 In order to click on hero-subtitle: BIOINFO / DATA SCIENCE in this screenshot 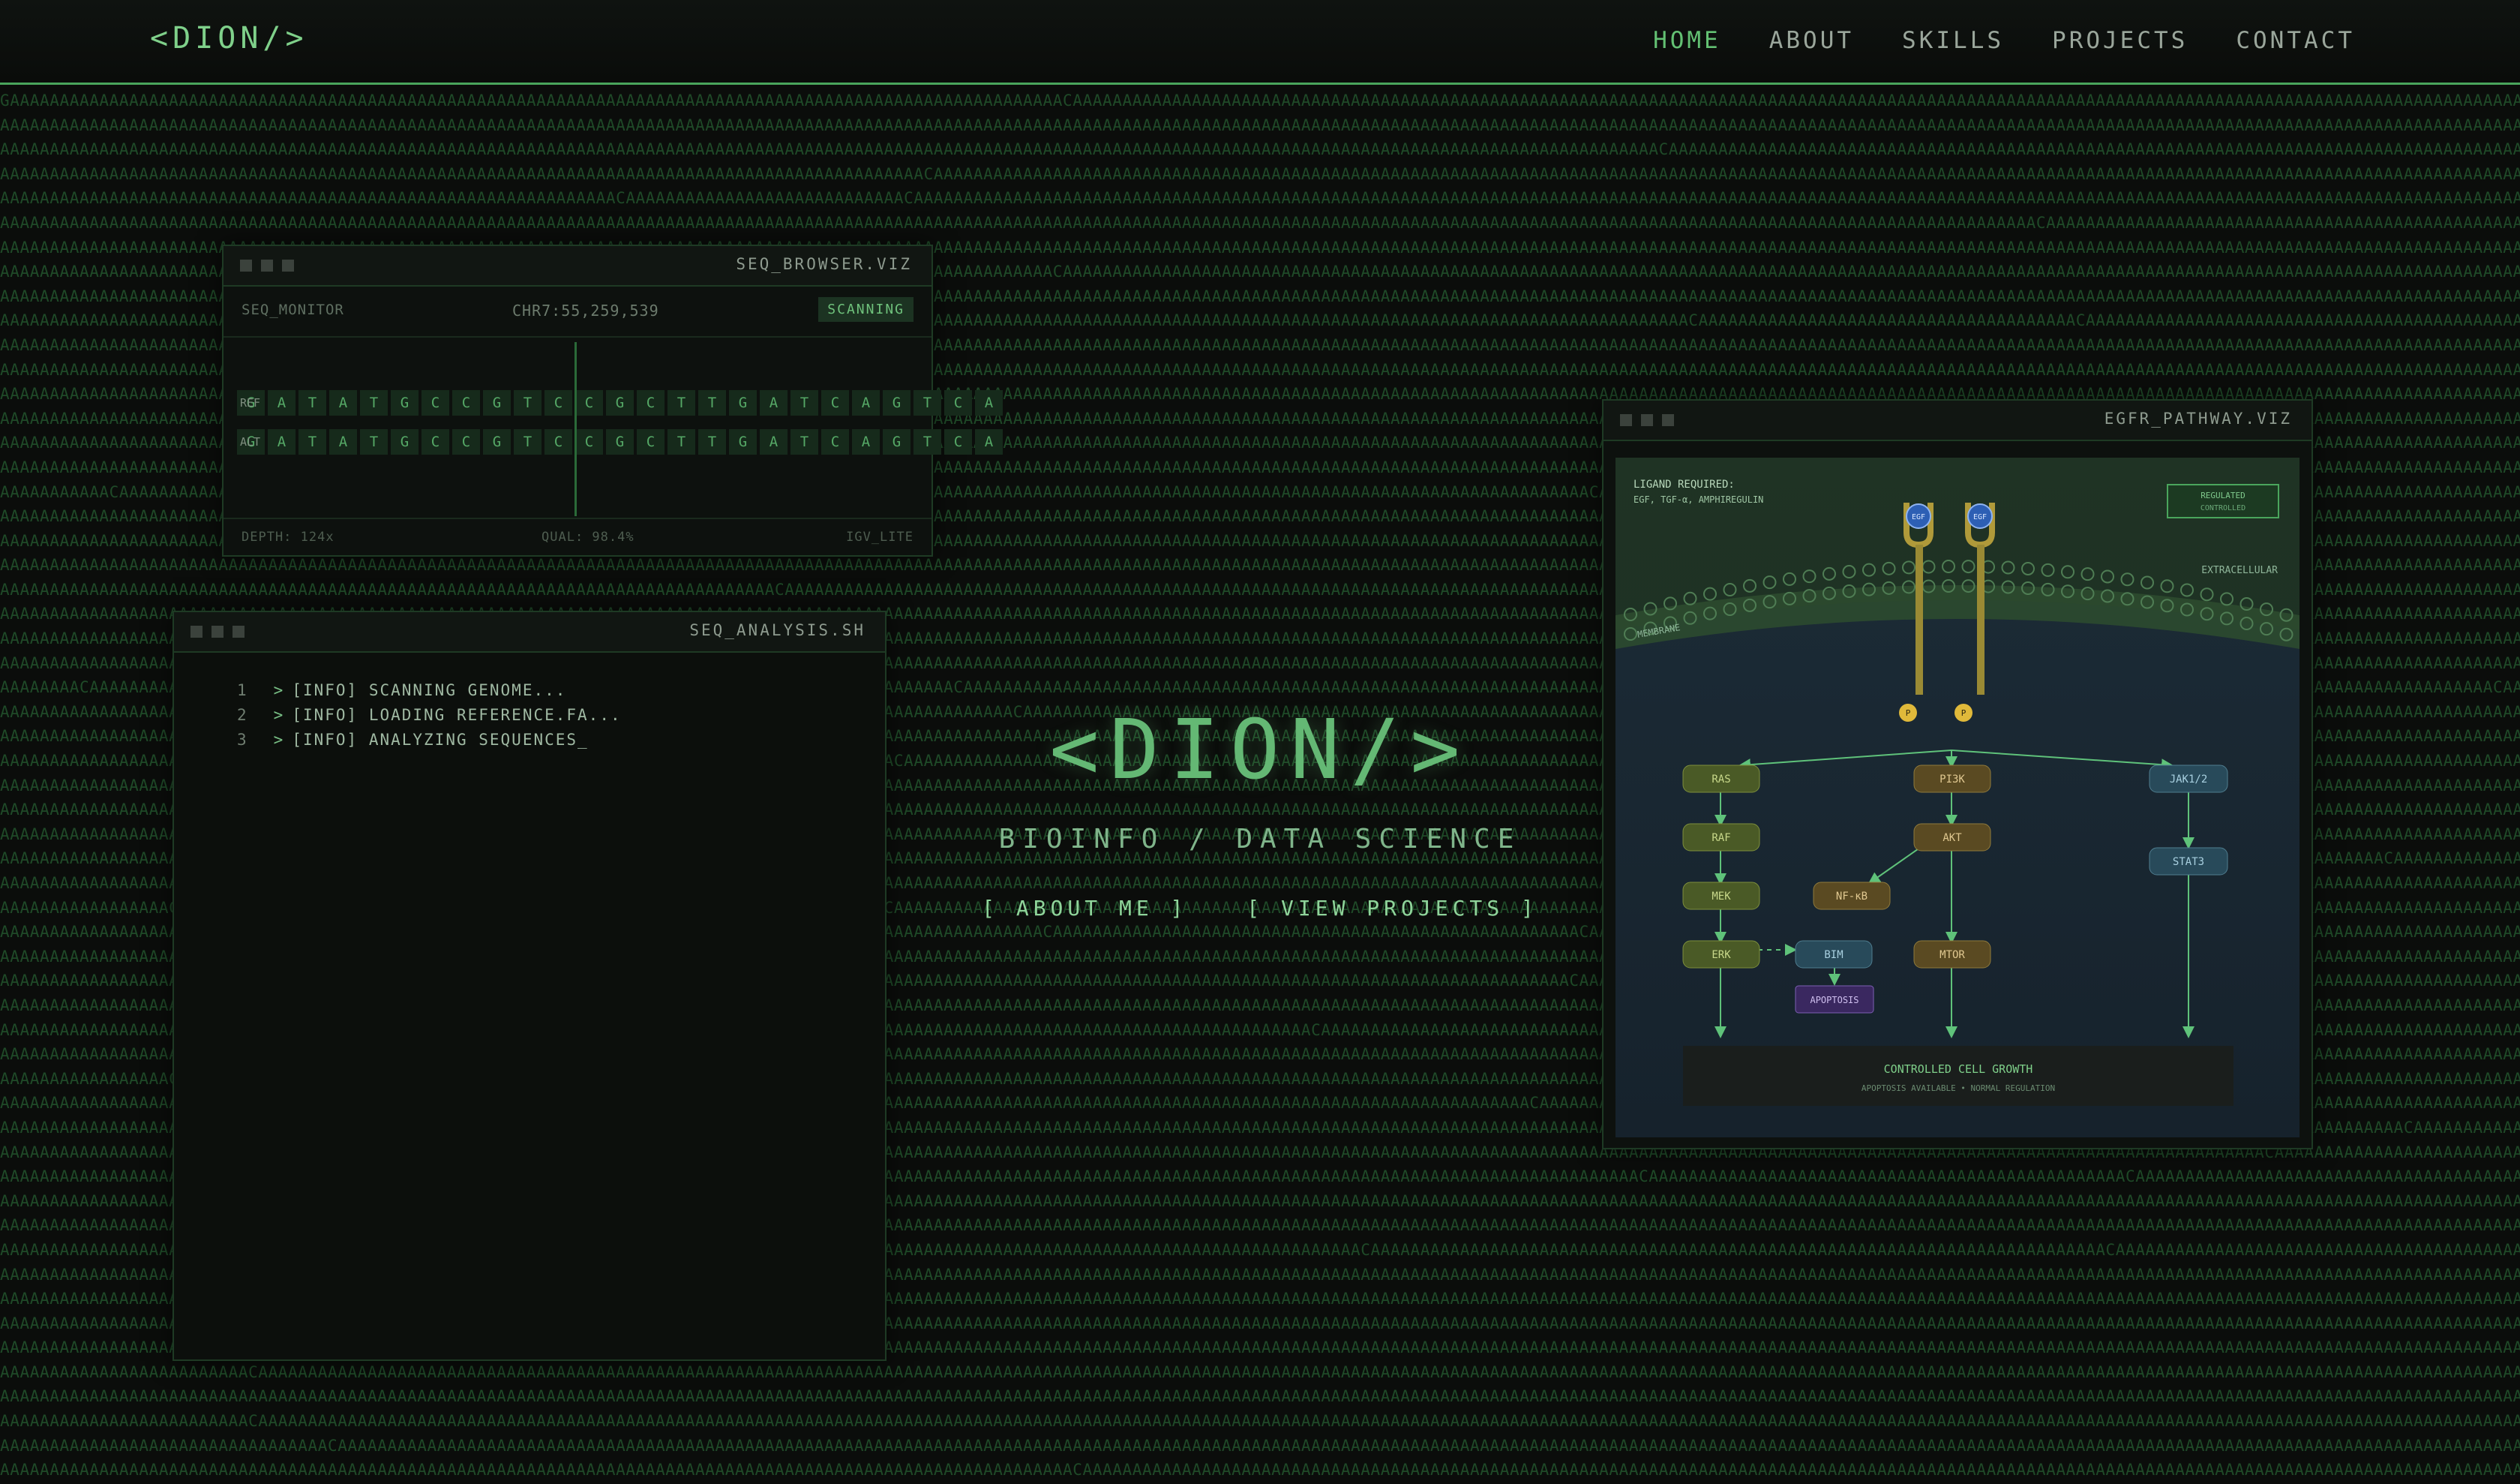, I will do `click(1260, 839)`.